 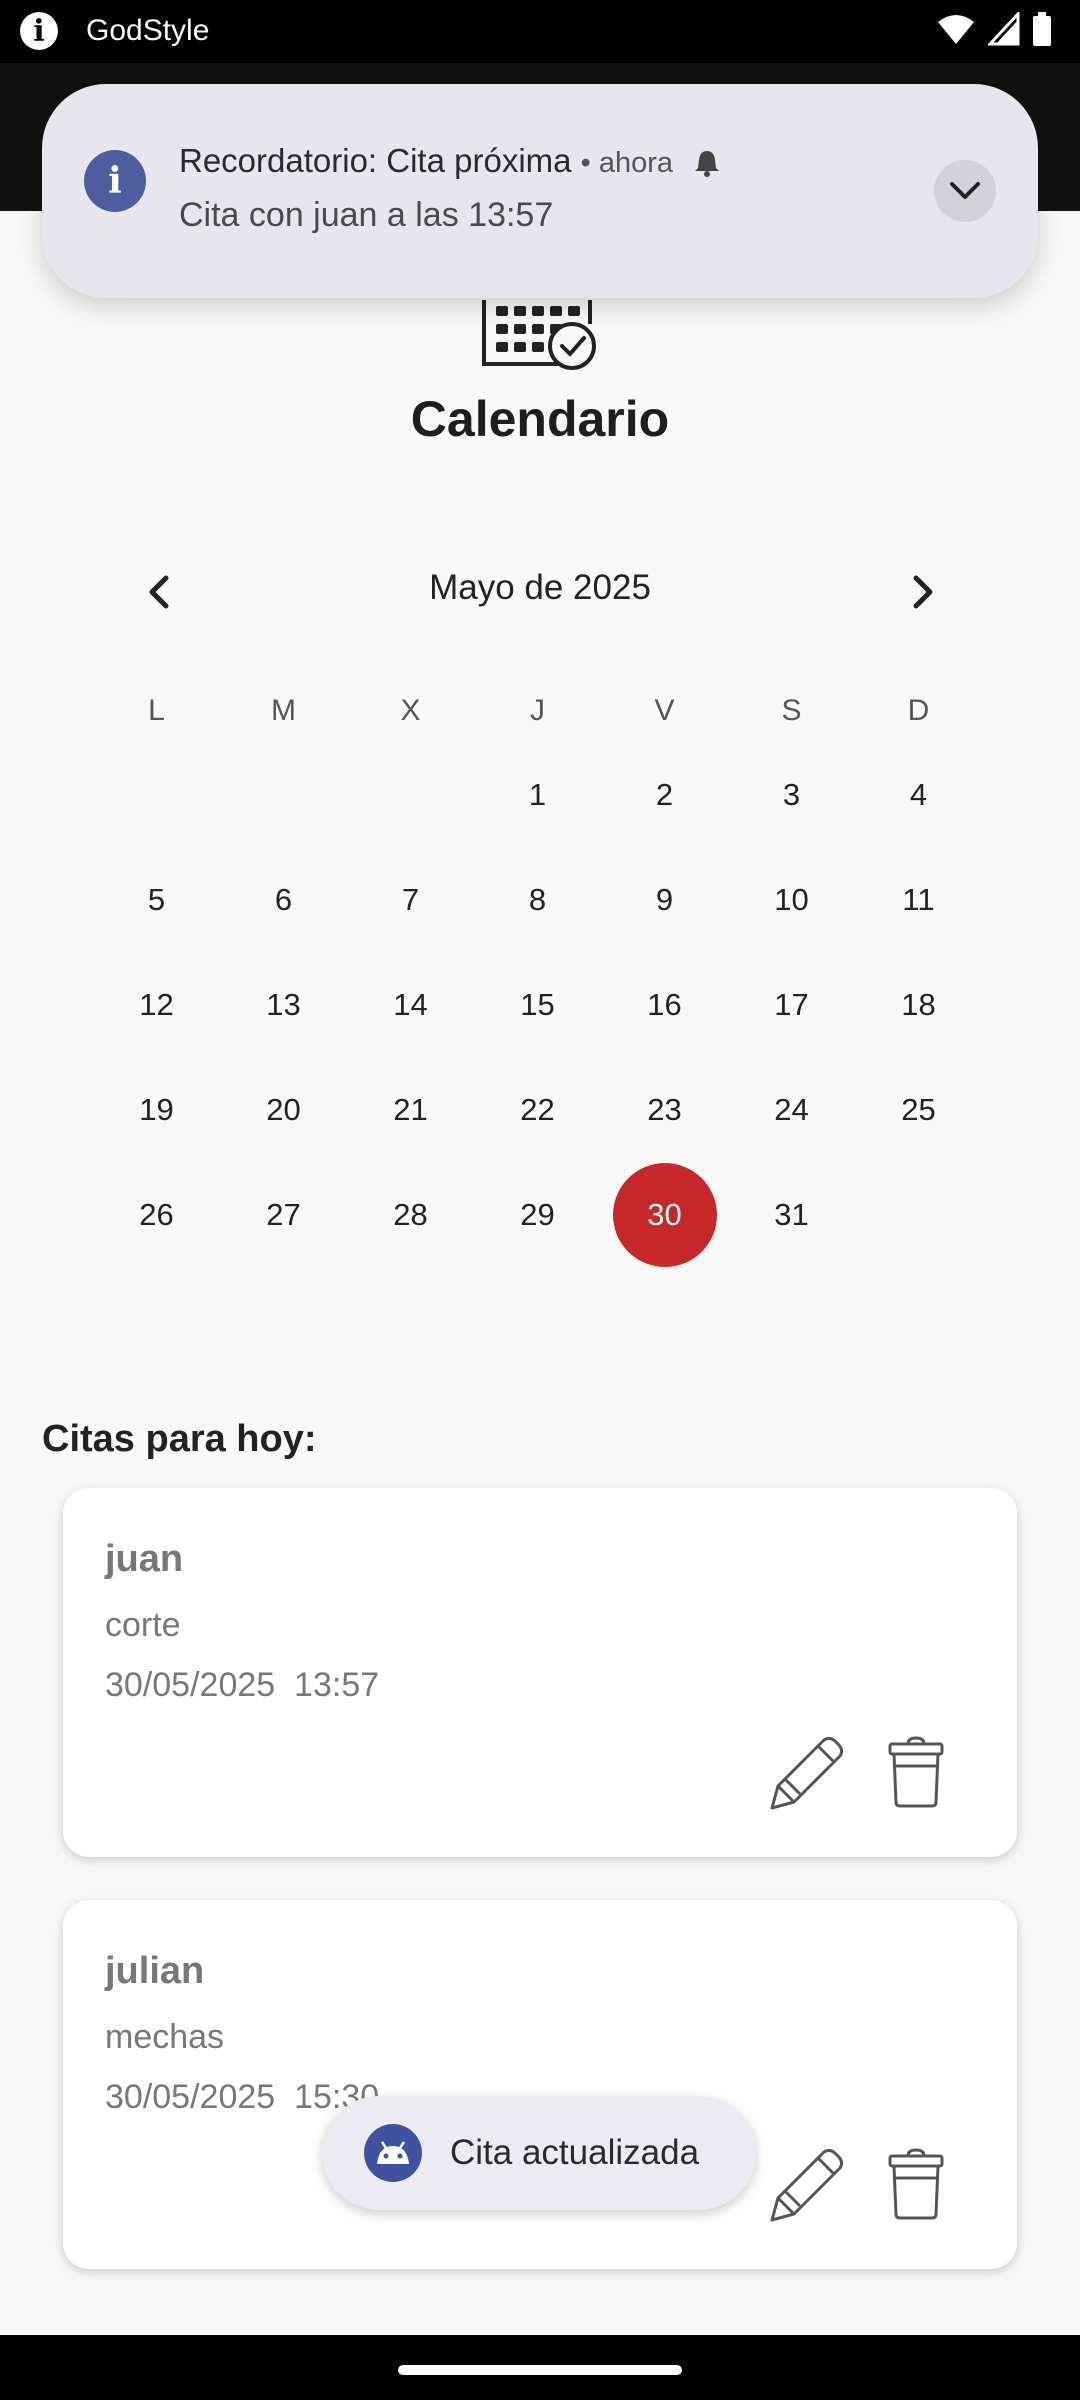 I want to click on calendar-day: 25, so click(x=918, y=1109).